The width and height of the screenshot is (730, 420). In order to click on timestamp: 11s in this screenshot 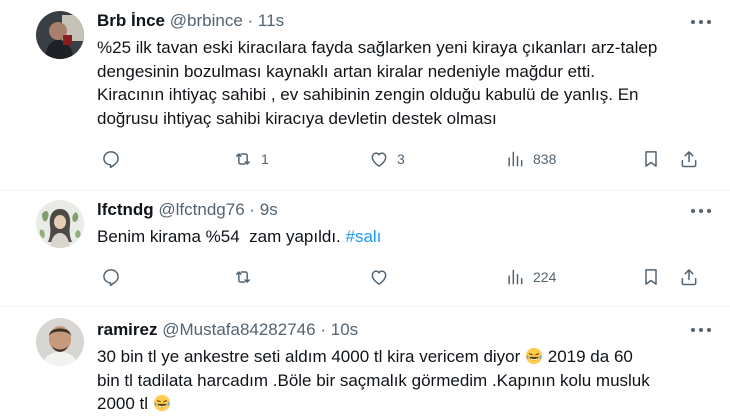, I will do `click(271, 20)`.